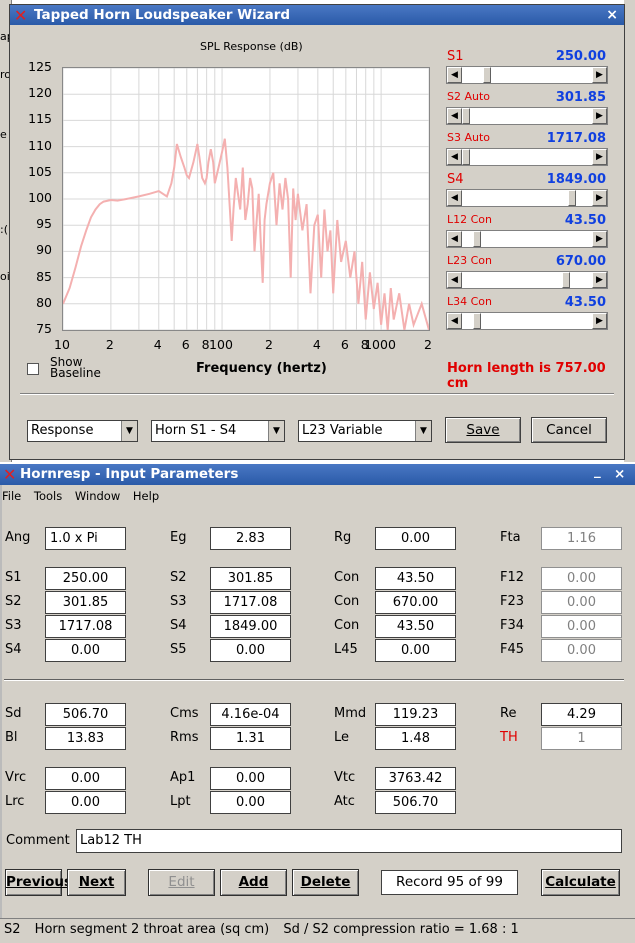 The width and height of the screenshot is (635, 943). What do you see at coordinates (581, 738) in the screenshot?
I see `param-field: 1` at bounding box center [581, 738].